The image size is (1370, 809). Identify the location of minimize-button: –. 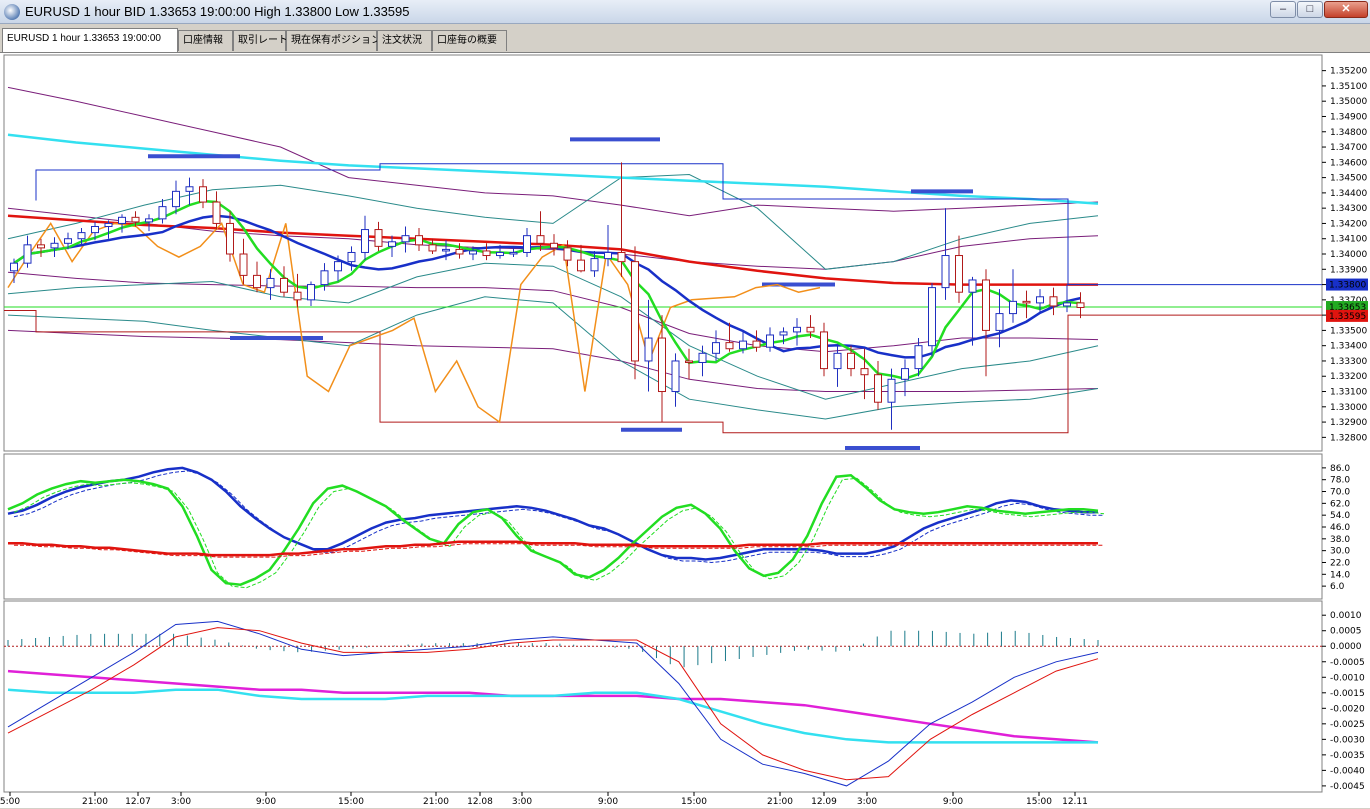
(1283, 9).